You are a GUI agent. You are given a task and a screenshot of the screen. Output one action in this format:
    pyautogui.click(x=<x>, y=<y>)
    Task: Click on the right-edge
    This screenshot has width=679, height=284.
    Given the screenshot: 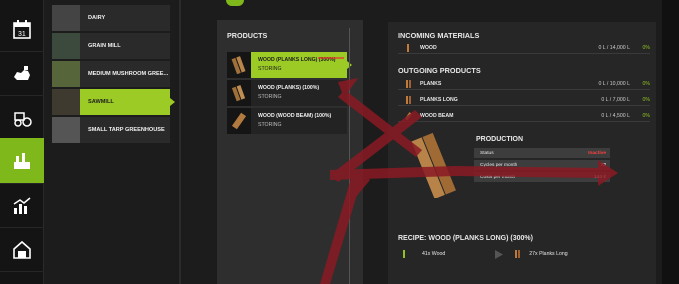 What is the action you would take?
    pyautogui.click(x=670, y=142)
    